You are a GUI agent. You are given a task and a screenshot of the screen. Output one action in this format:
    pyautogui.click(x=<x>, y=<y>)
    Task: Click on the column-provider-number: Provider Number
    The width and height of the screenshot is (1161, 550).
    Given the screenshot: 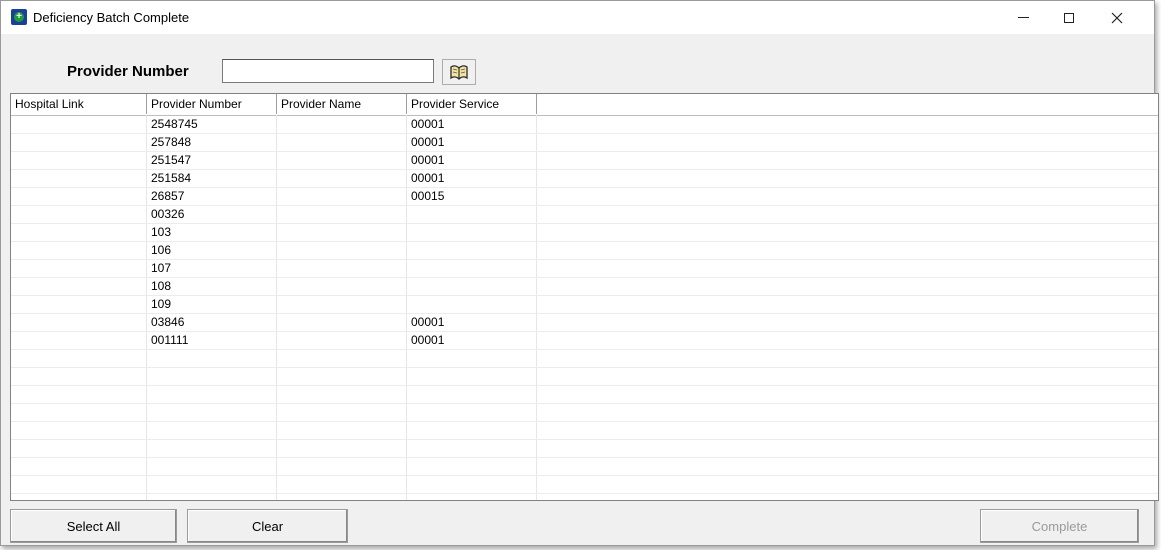 What is the action you would take?
    pyautogui.click(x=212, y=104)
    